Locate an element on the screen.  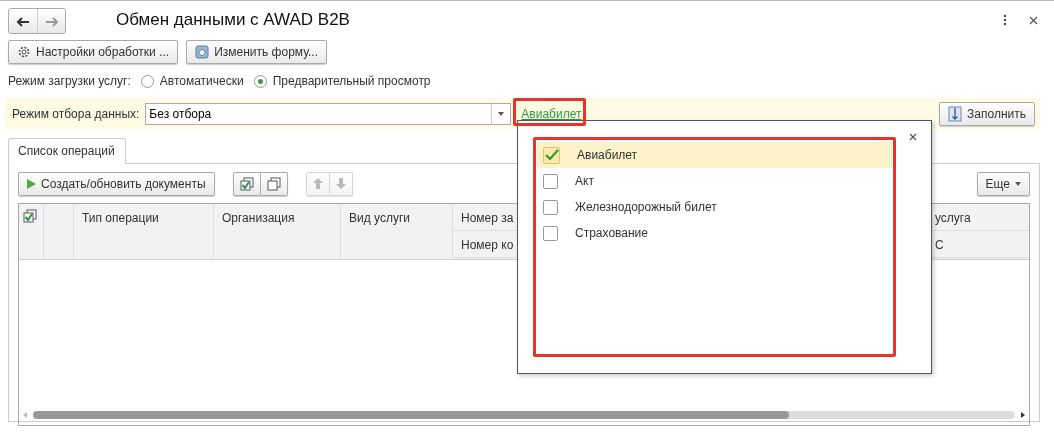
fill-icon is located at coordinates (955, 113).